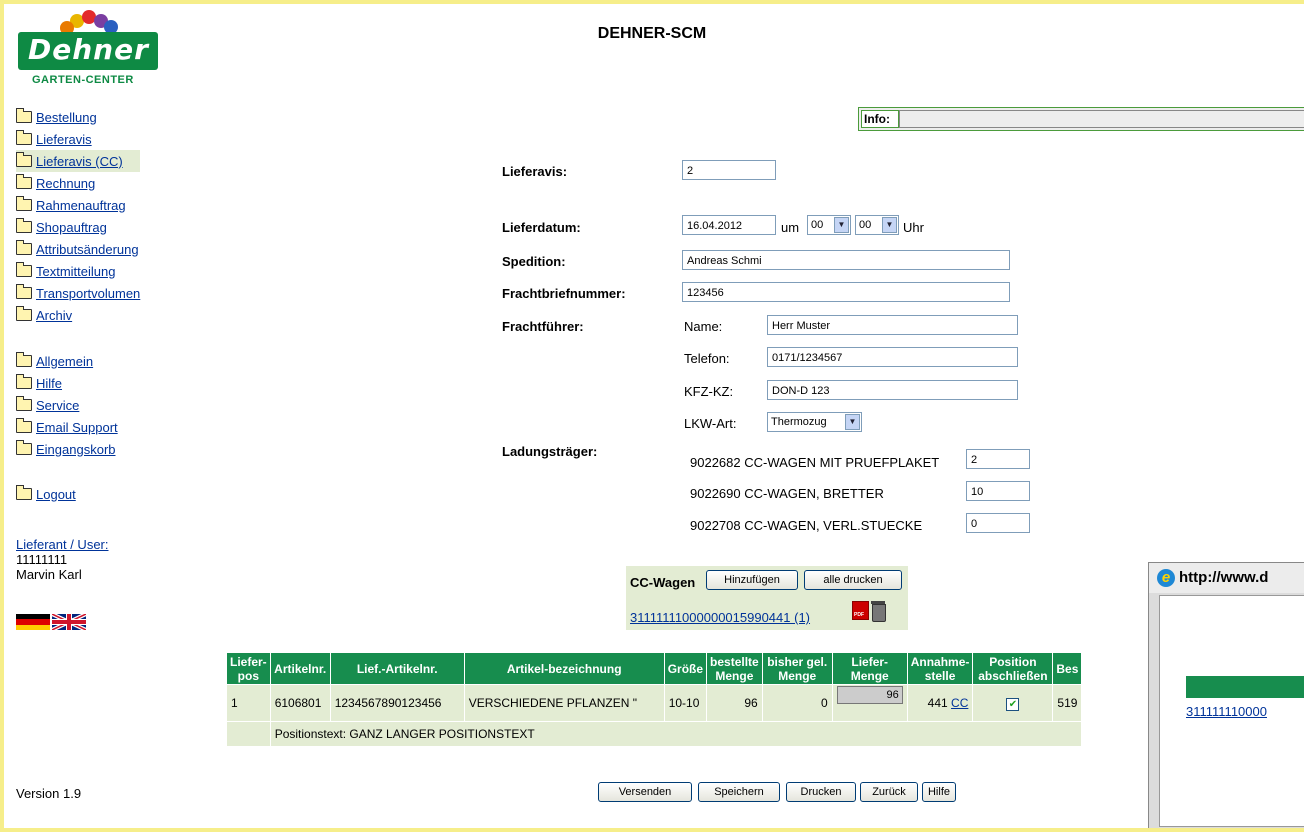 This screenshot has height=832, width=1304. Describe the element at coordinates (1101, 119) in the screenshot. I see `info-field` at that location.